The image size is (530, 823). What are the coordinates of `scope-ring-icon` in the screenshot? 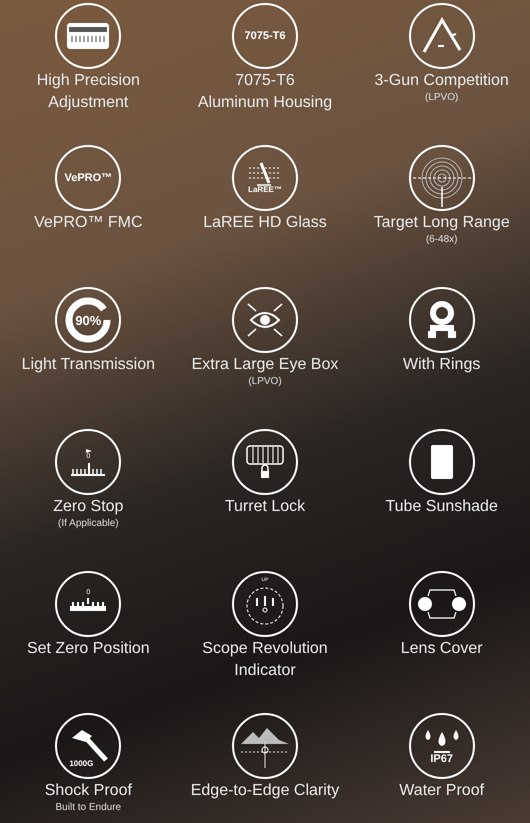 It's located at (441, 320).